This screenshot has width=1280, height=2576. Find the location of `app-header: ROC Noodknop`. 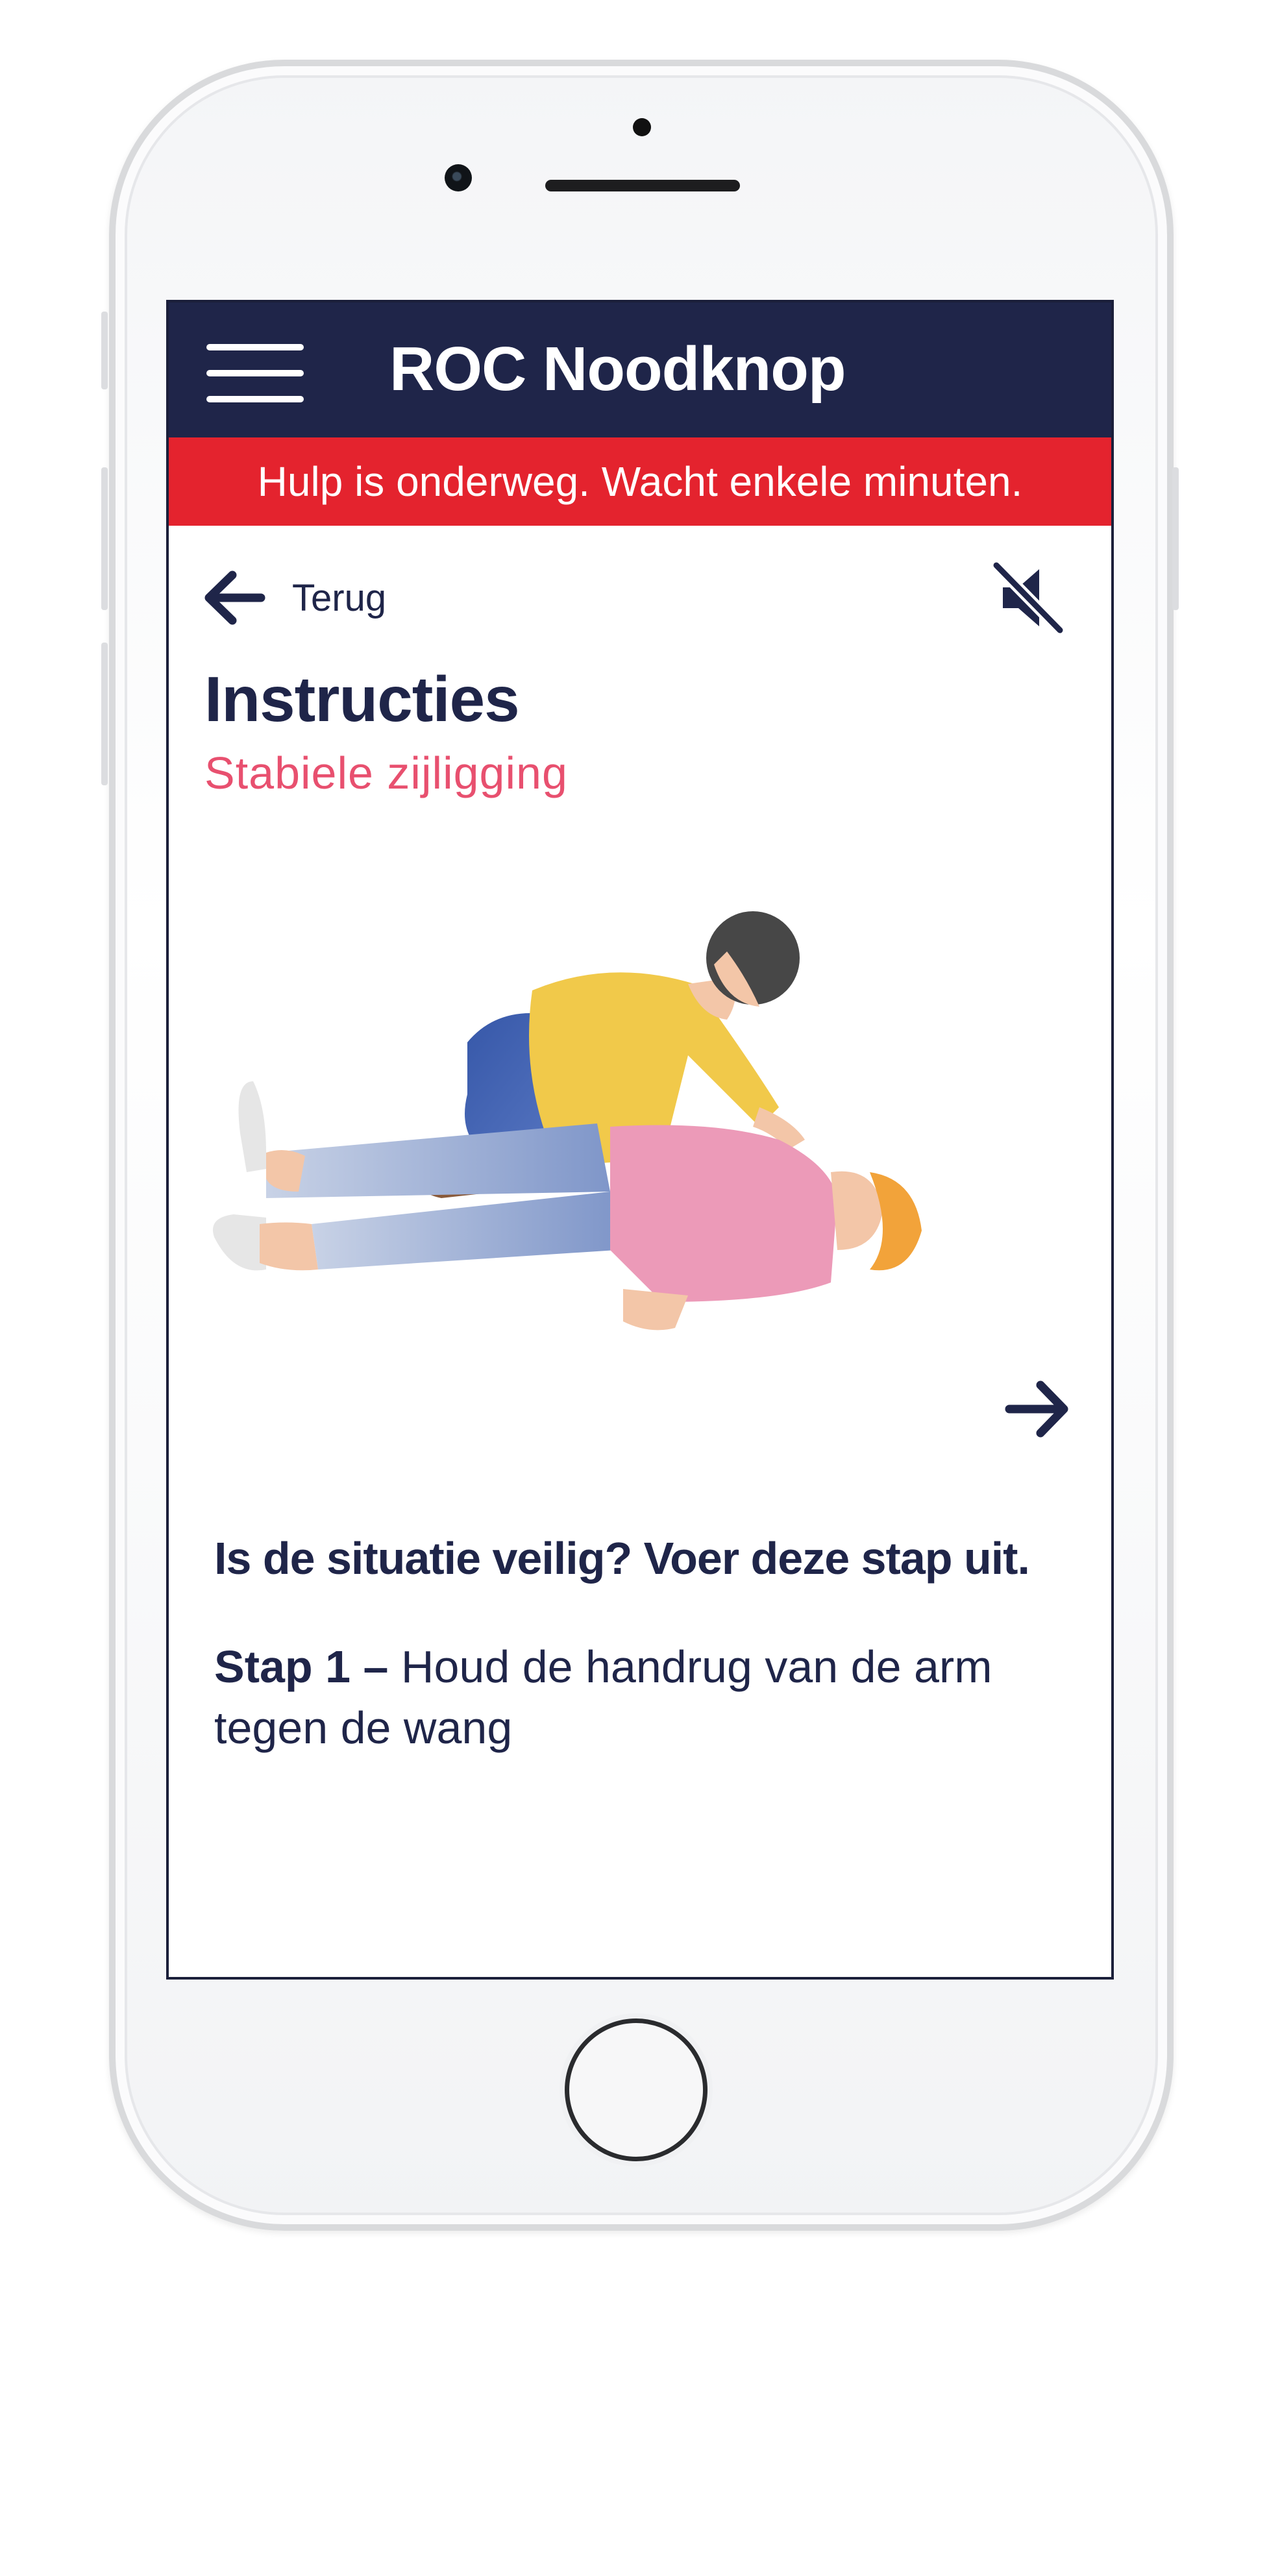

app-header: ROC Noodknop is located at coordinates (640, 369).